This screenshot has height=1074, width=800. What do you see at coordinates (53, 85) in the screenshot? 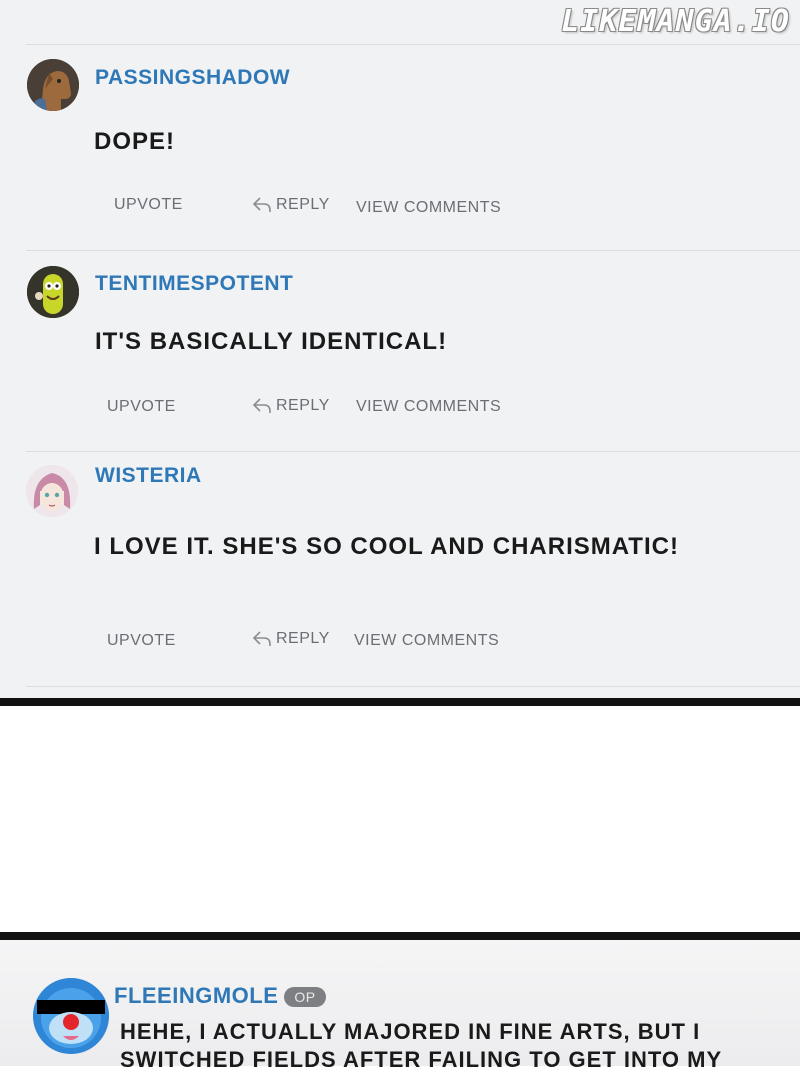
I see `avatar-horse` at bounding box center [53, 85].